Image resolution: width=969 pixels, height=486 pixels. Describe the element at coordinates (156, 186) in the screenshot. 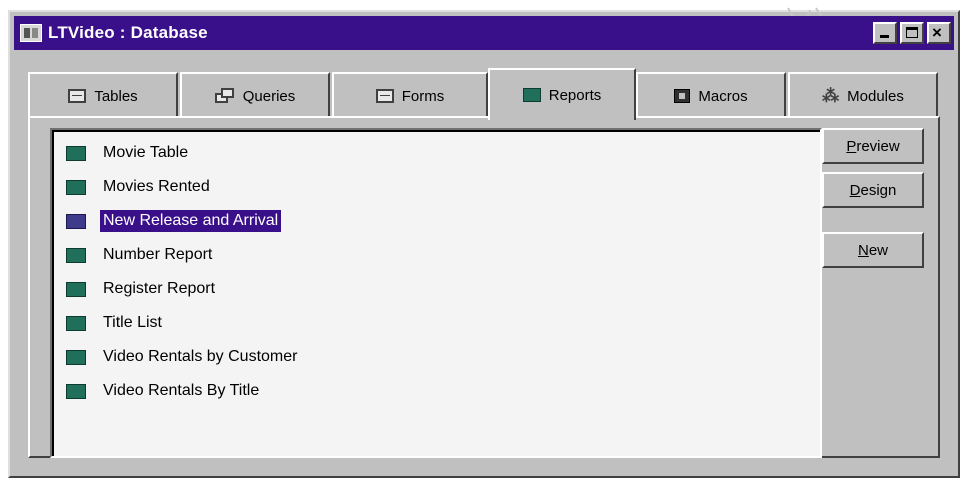

I see `list-item-label: Movies Rented` at that location.